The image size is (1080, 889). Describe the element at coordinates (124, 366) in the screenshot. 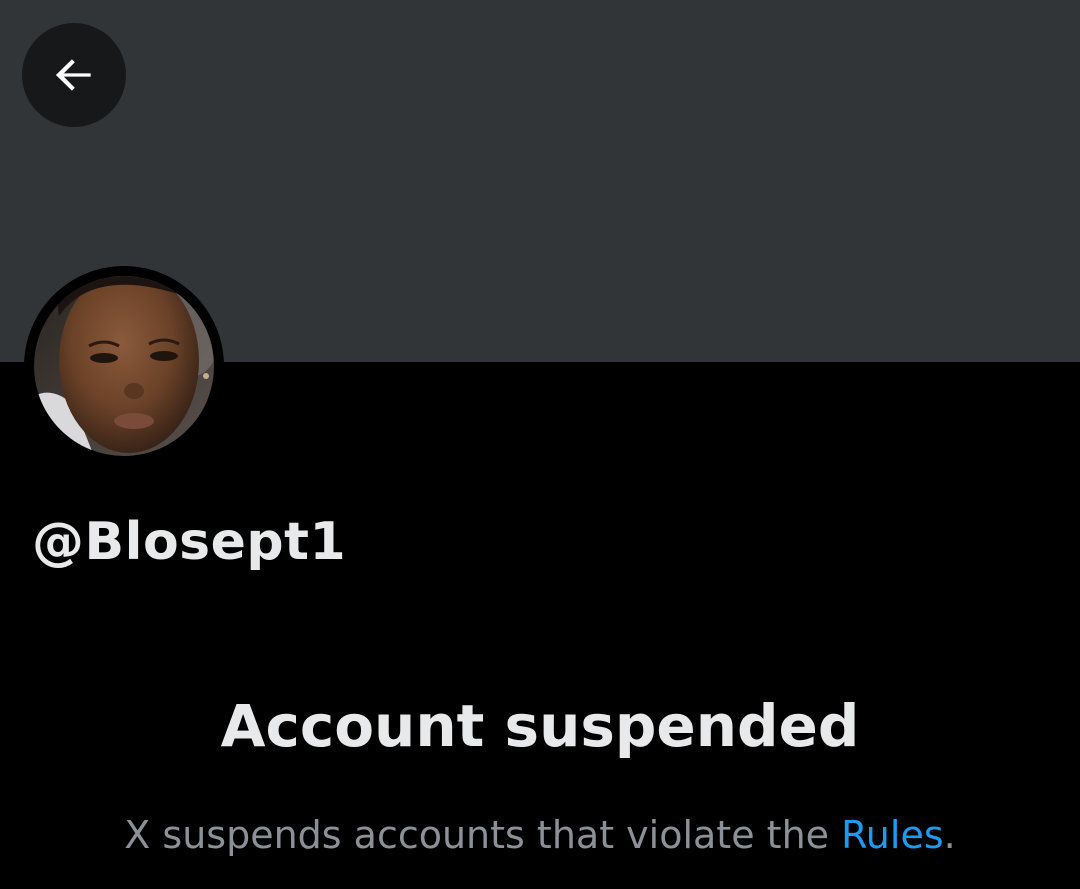

I see `avatar` at that location.